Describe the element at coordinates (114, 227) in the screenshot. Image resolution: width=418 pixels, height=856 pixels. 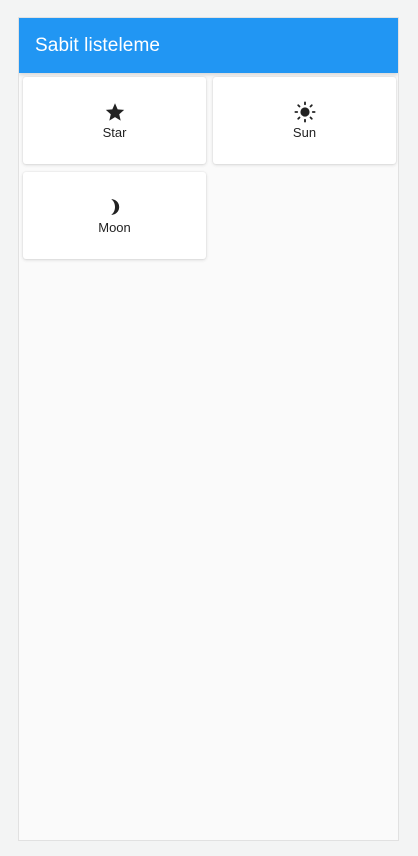
I see `grid-item-label: Moon` at that location.